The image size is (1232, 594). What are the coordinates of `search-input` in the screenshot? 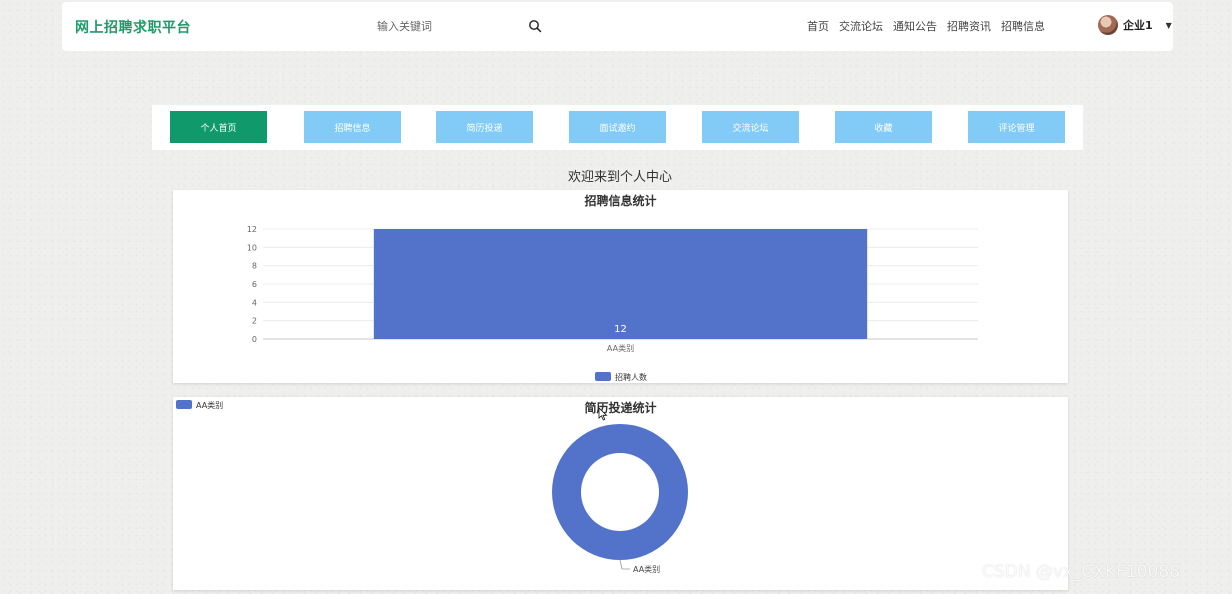 It's located at (437, 26).